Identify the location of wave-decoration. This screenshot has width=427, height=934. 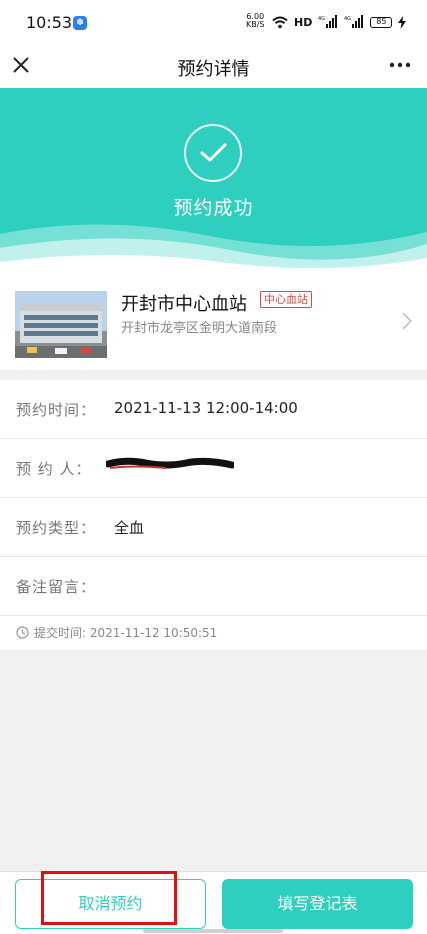
(213, 249).